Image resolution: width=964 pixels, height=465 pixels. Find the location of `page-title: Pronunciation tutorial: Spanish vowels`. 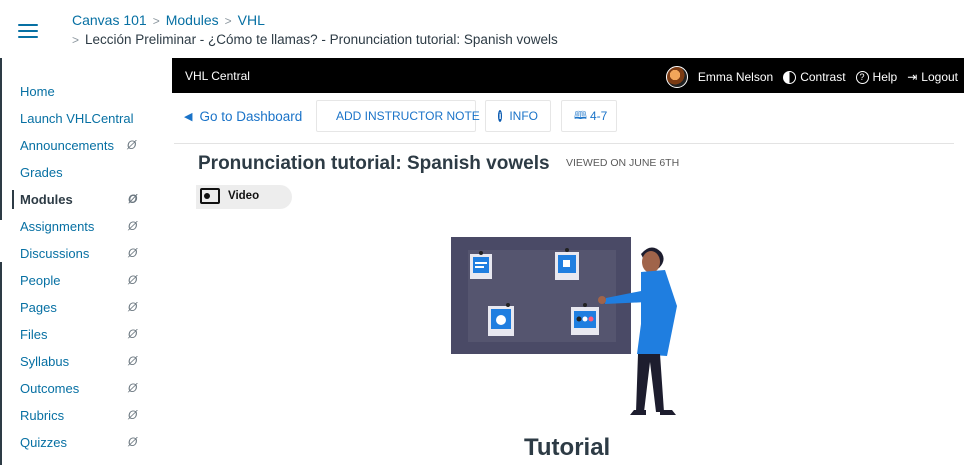

page-title: Pronunciation tutorial: Spanish vowels is located at coordinates (374, 163).